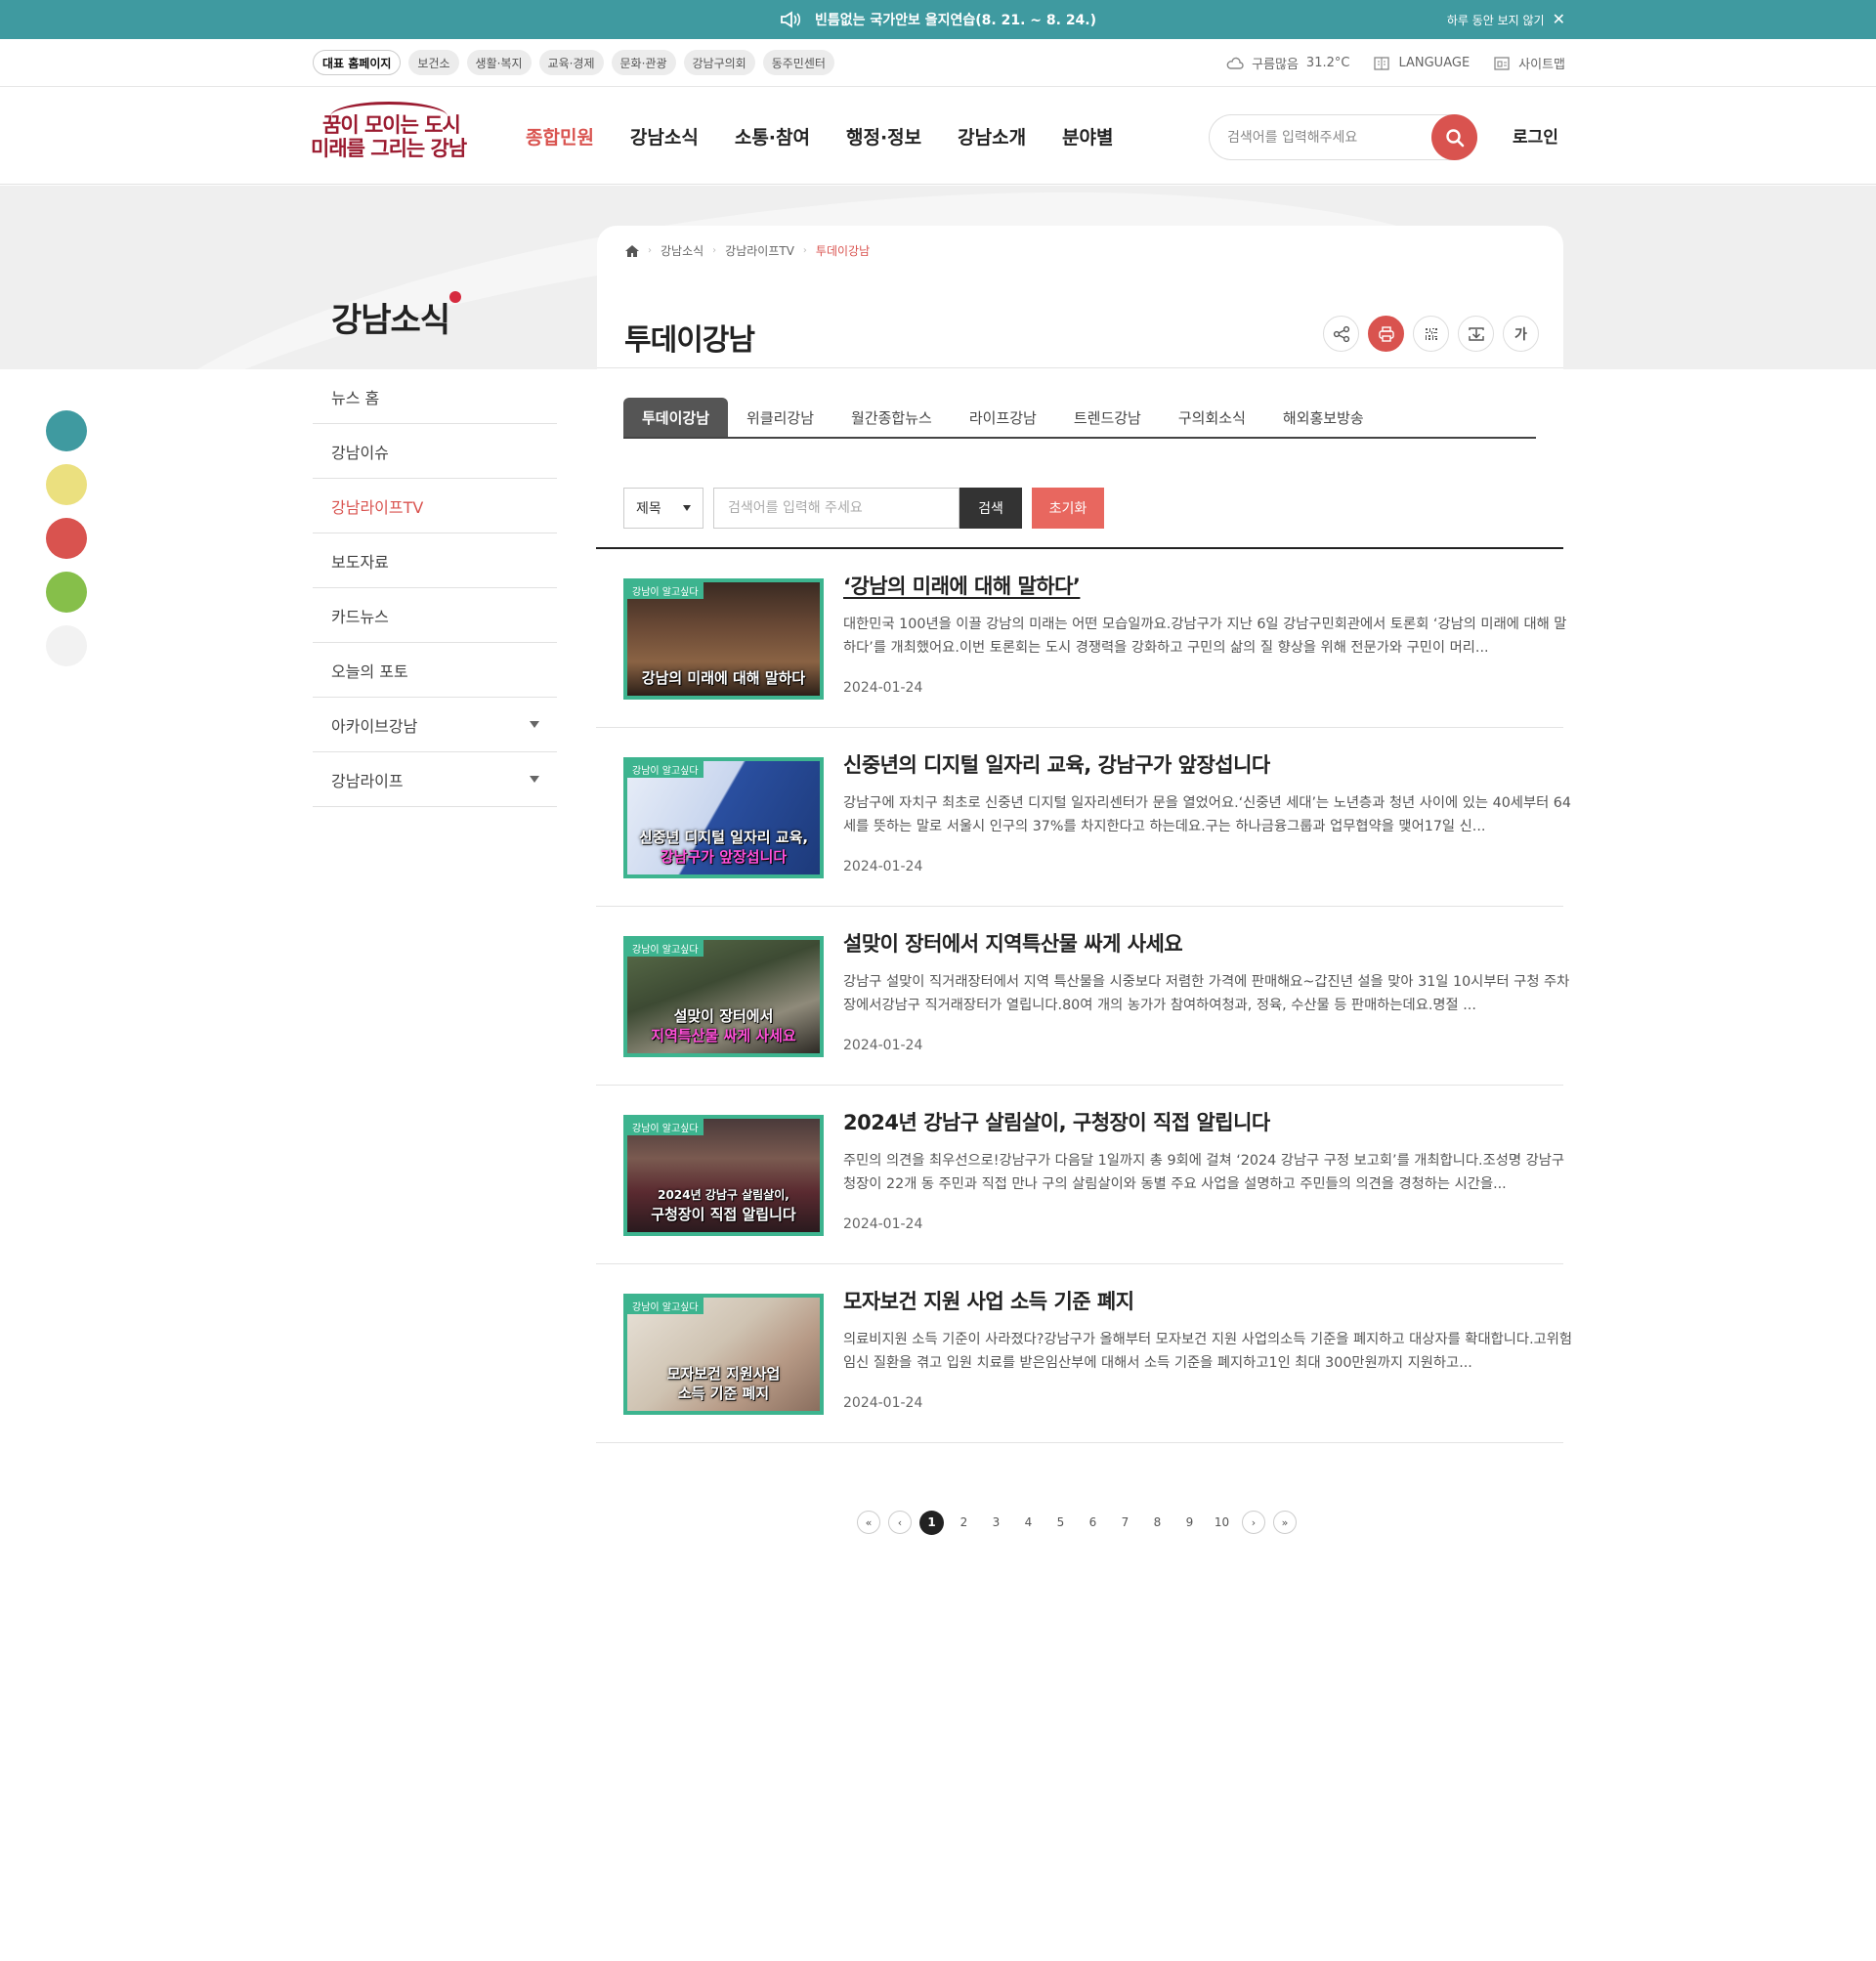 The width and height of the screenshot is (1876, 1961). What do you see at coordinates (1068, 509) in the screenshot?
I see `reset-button: 초기화` at bounding box center [1068, 509].